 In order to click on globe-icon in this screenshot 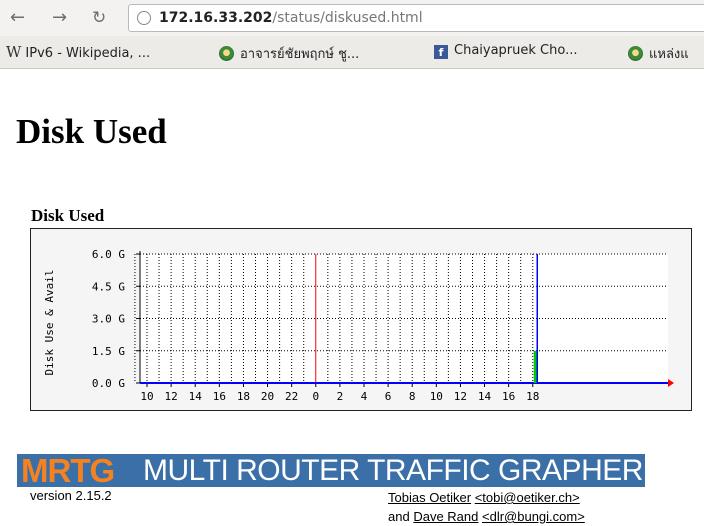, I will do `click(144, 18)`.